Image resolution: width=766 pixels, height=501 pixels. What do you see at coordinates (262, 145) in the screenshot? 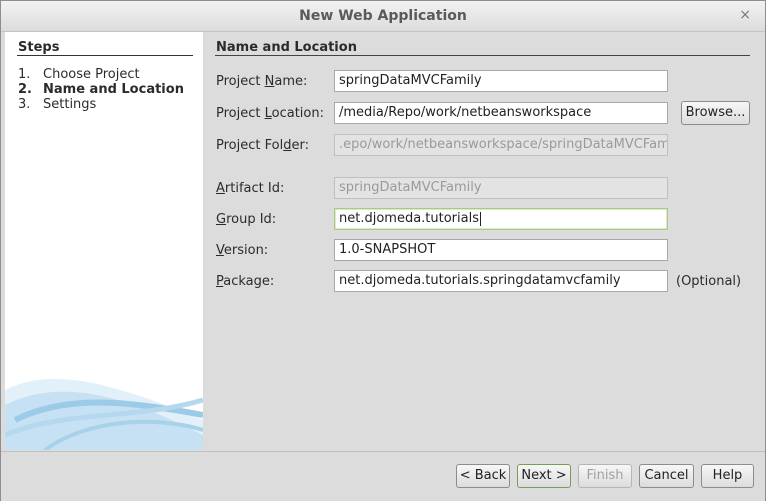
I see `project-folder-label: Project Folder:` at bounding box center [262, 145].